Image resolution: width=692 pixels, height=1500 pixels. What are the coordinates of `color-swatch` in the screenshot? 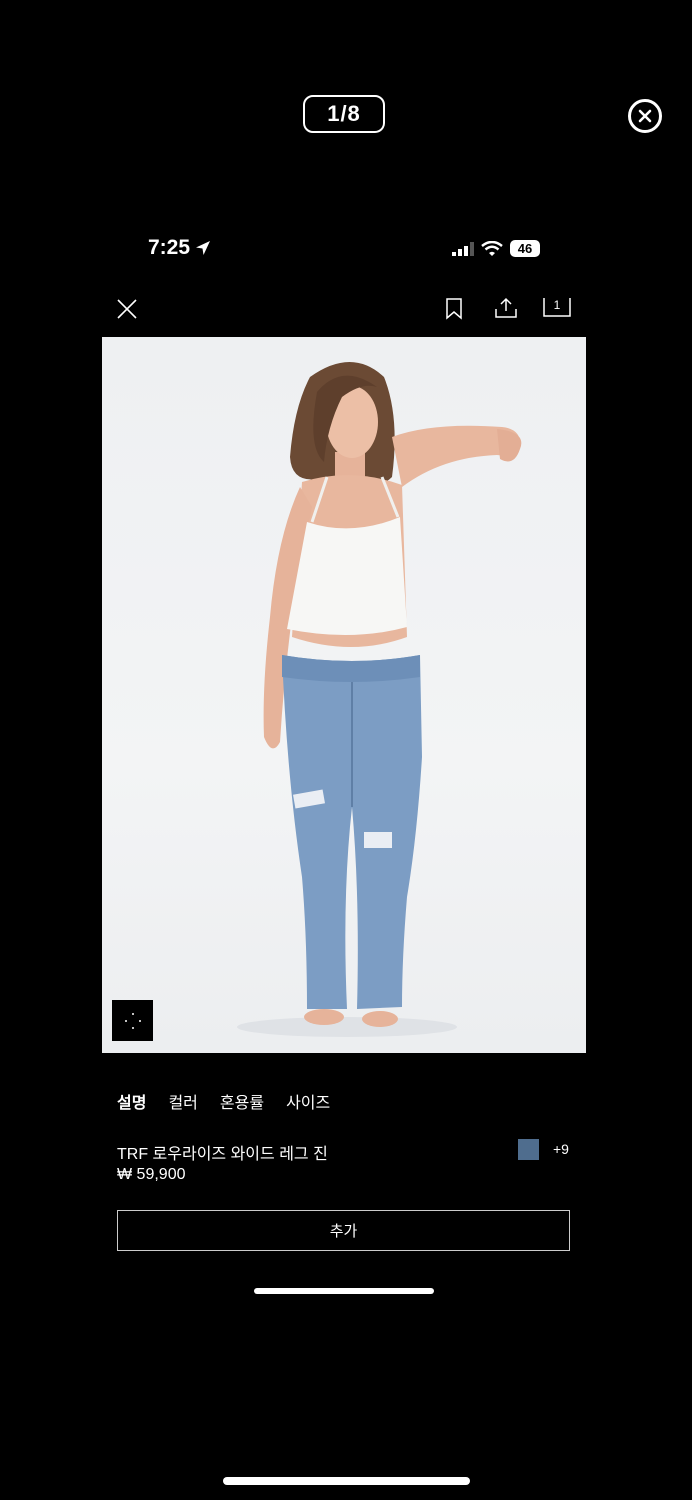 It's located at (528, 1149).